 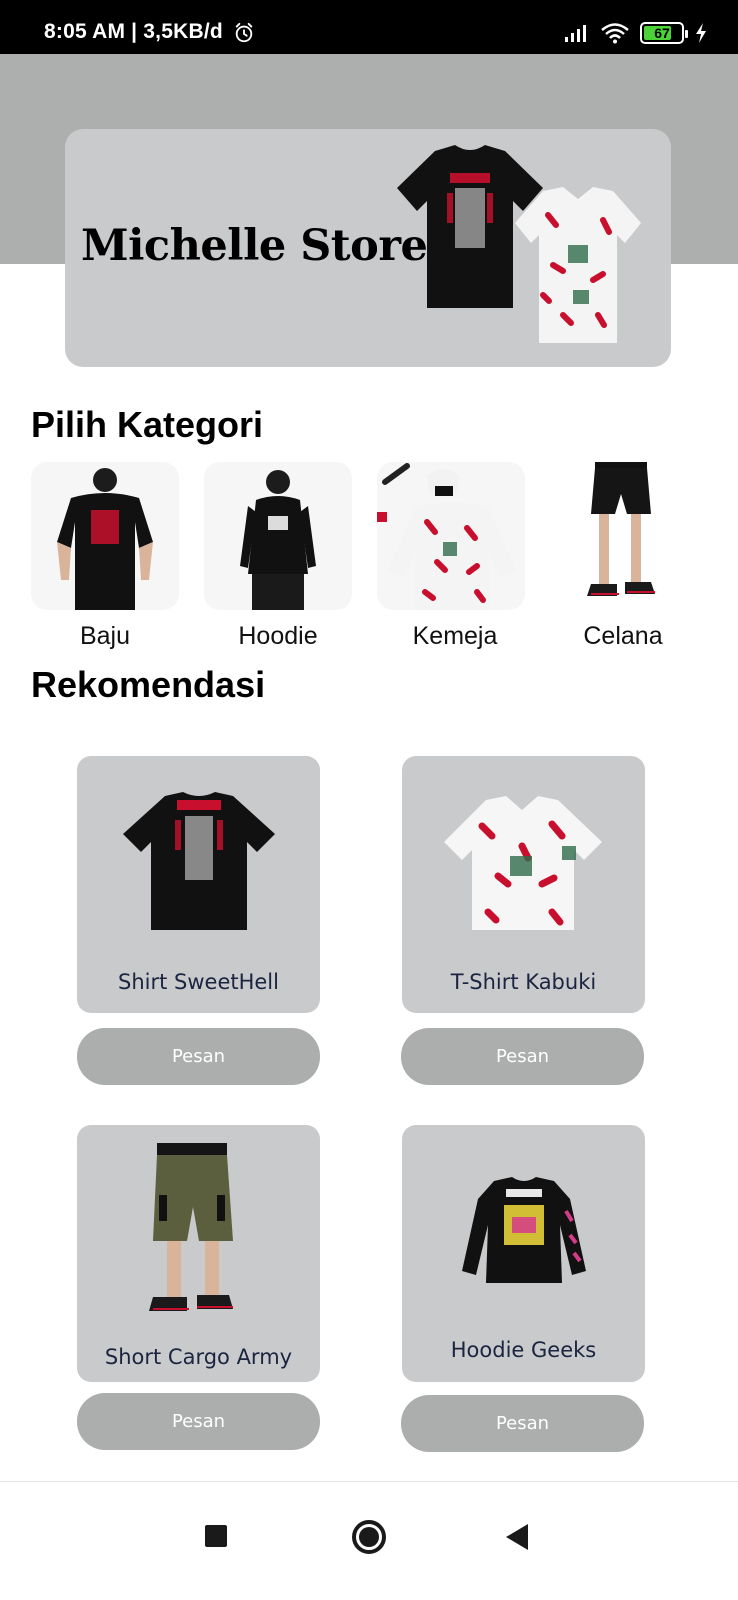 I want to click on white-shirt-image, so click(x=578, y=265).